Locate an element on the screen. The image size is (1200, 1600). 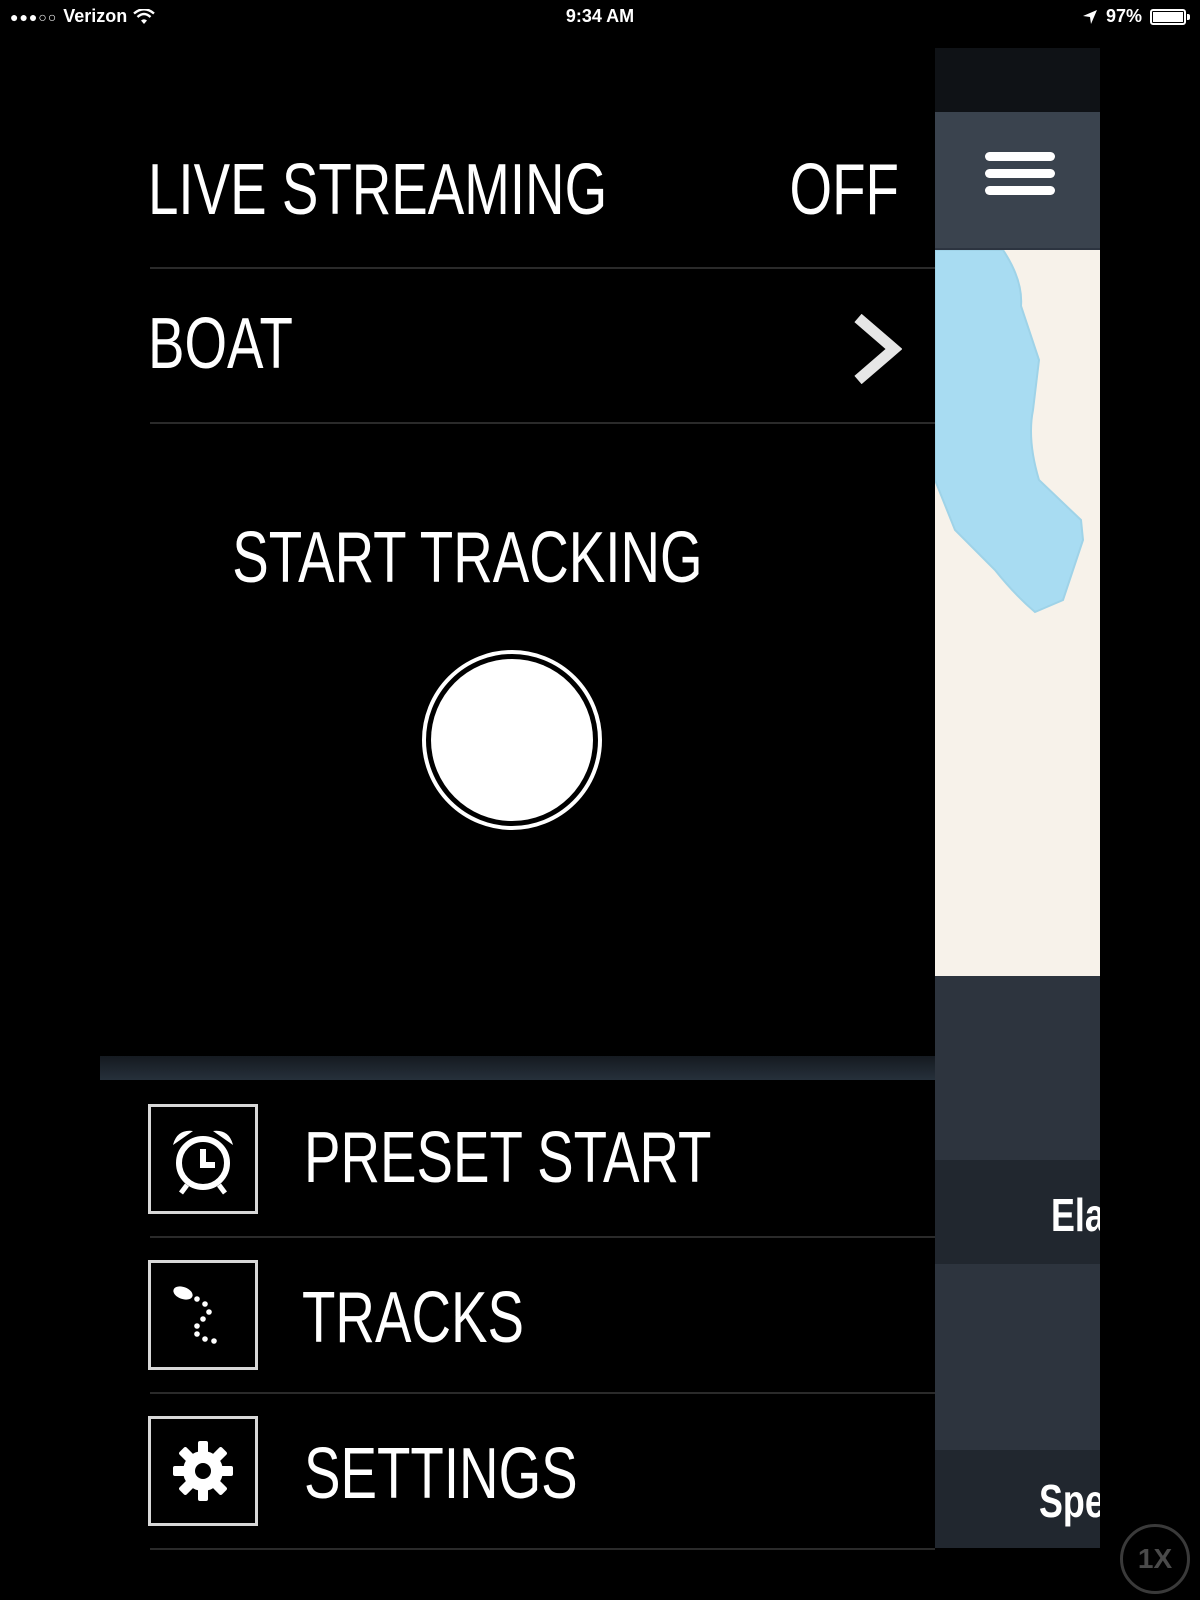
live-streaming-label: LIVE STREAMING is located at coordinates (378, 190).